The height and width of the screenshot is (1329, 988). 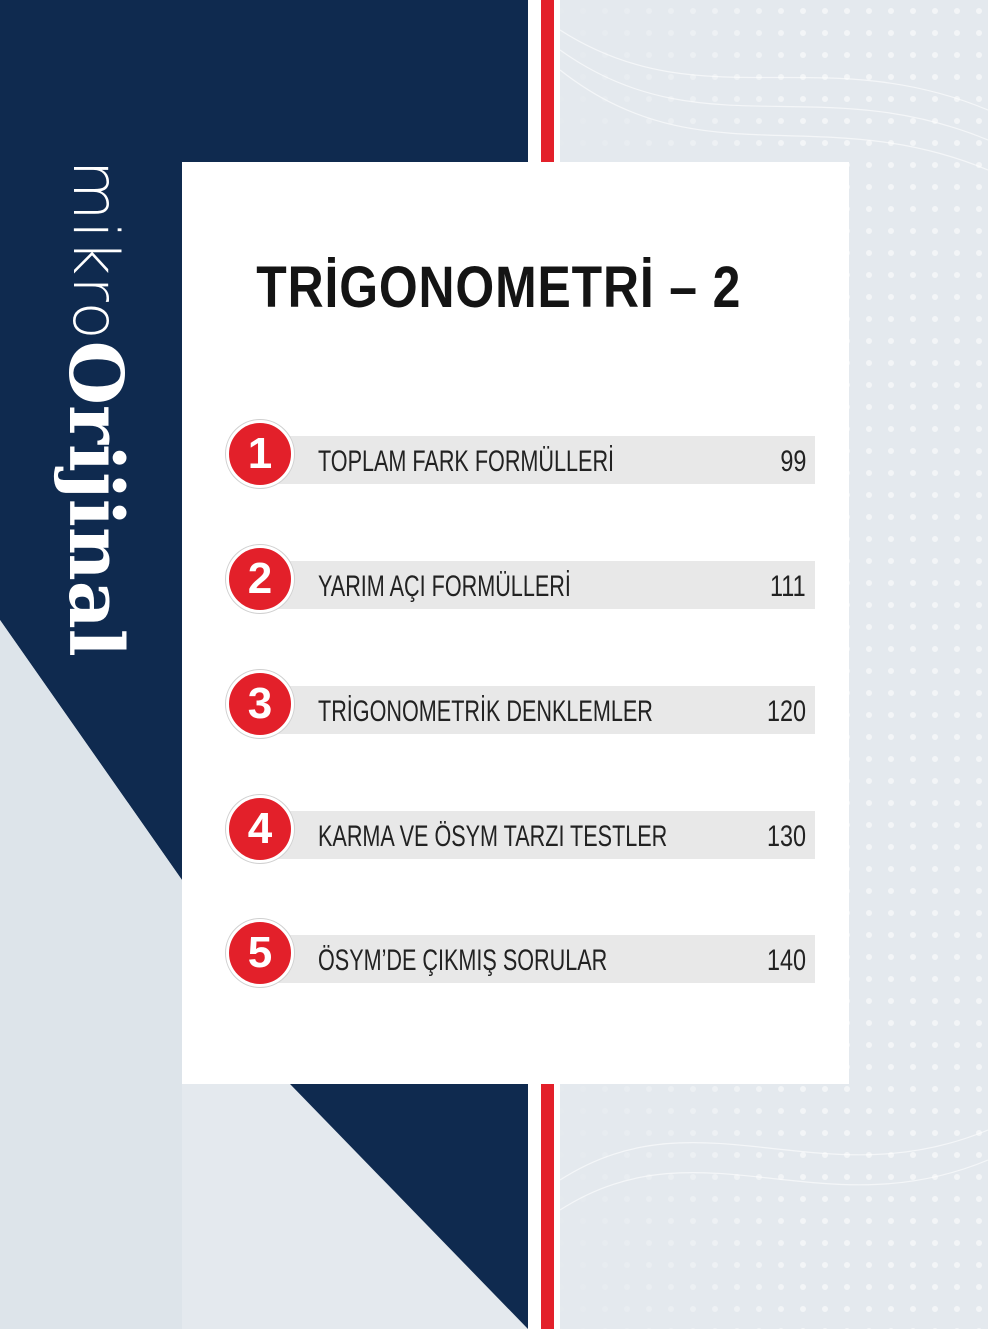 I want to click on brand-orijinal: Orijinal, so click(x=95, y=498).